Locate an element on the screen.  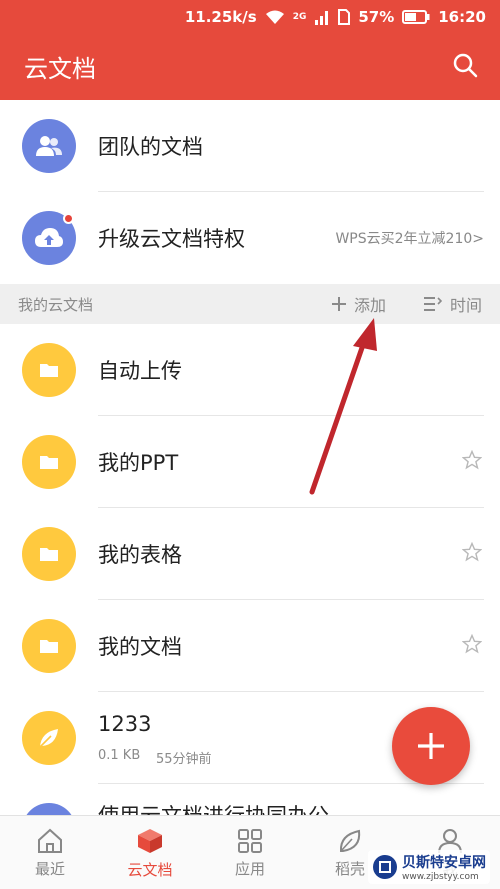
nav-apps: 应用 is located at coordinates (250, 852).